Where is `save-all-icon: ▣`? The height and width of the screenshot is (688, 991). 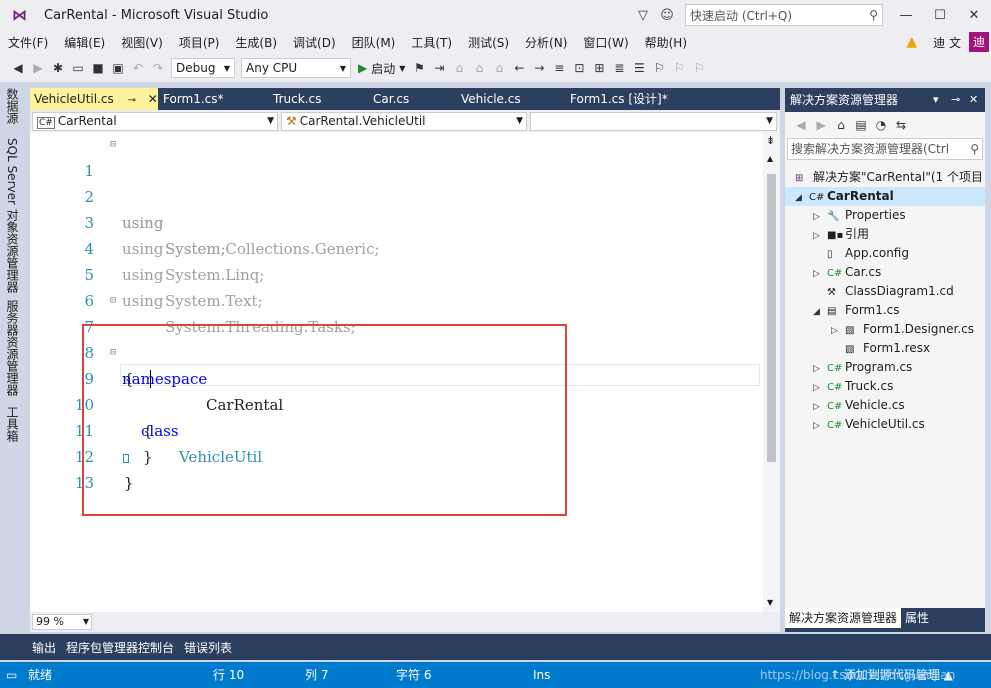
save-all-icon: ▣ is located at coordinates (118, 68).